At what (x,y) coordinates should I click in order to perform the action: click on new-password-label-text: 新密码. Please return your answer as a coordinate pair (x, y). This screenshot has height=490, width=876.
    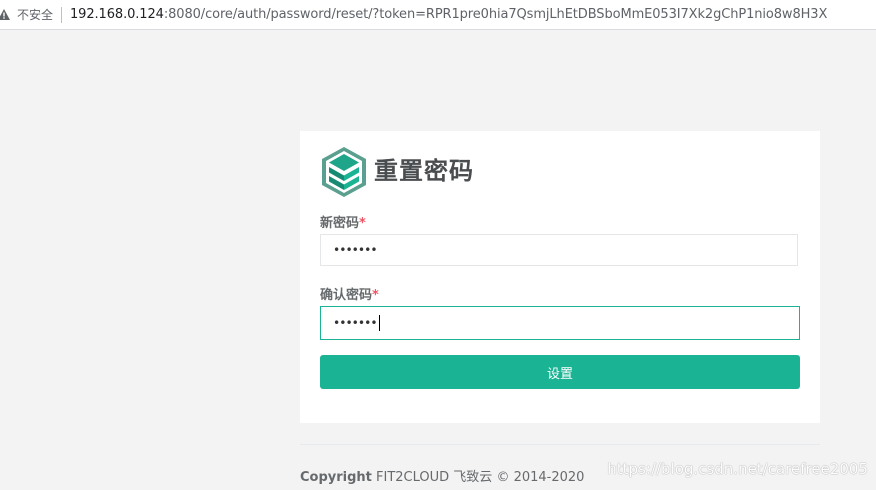
    Looking at the image, I should click on (340, 223).